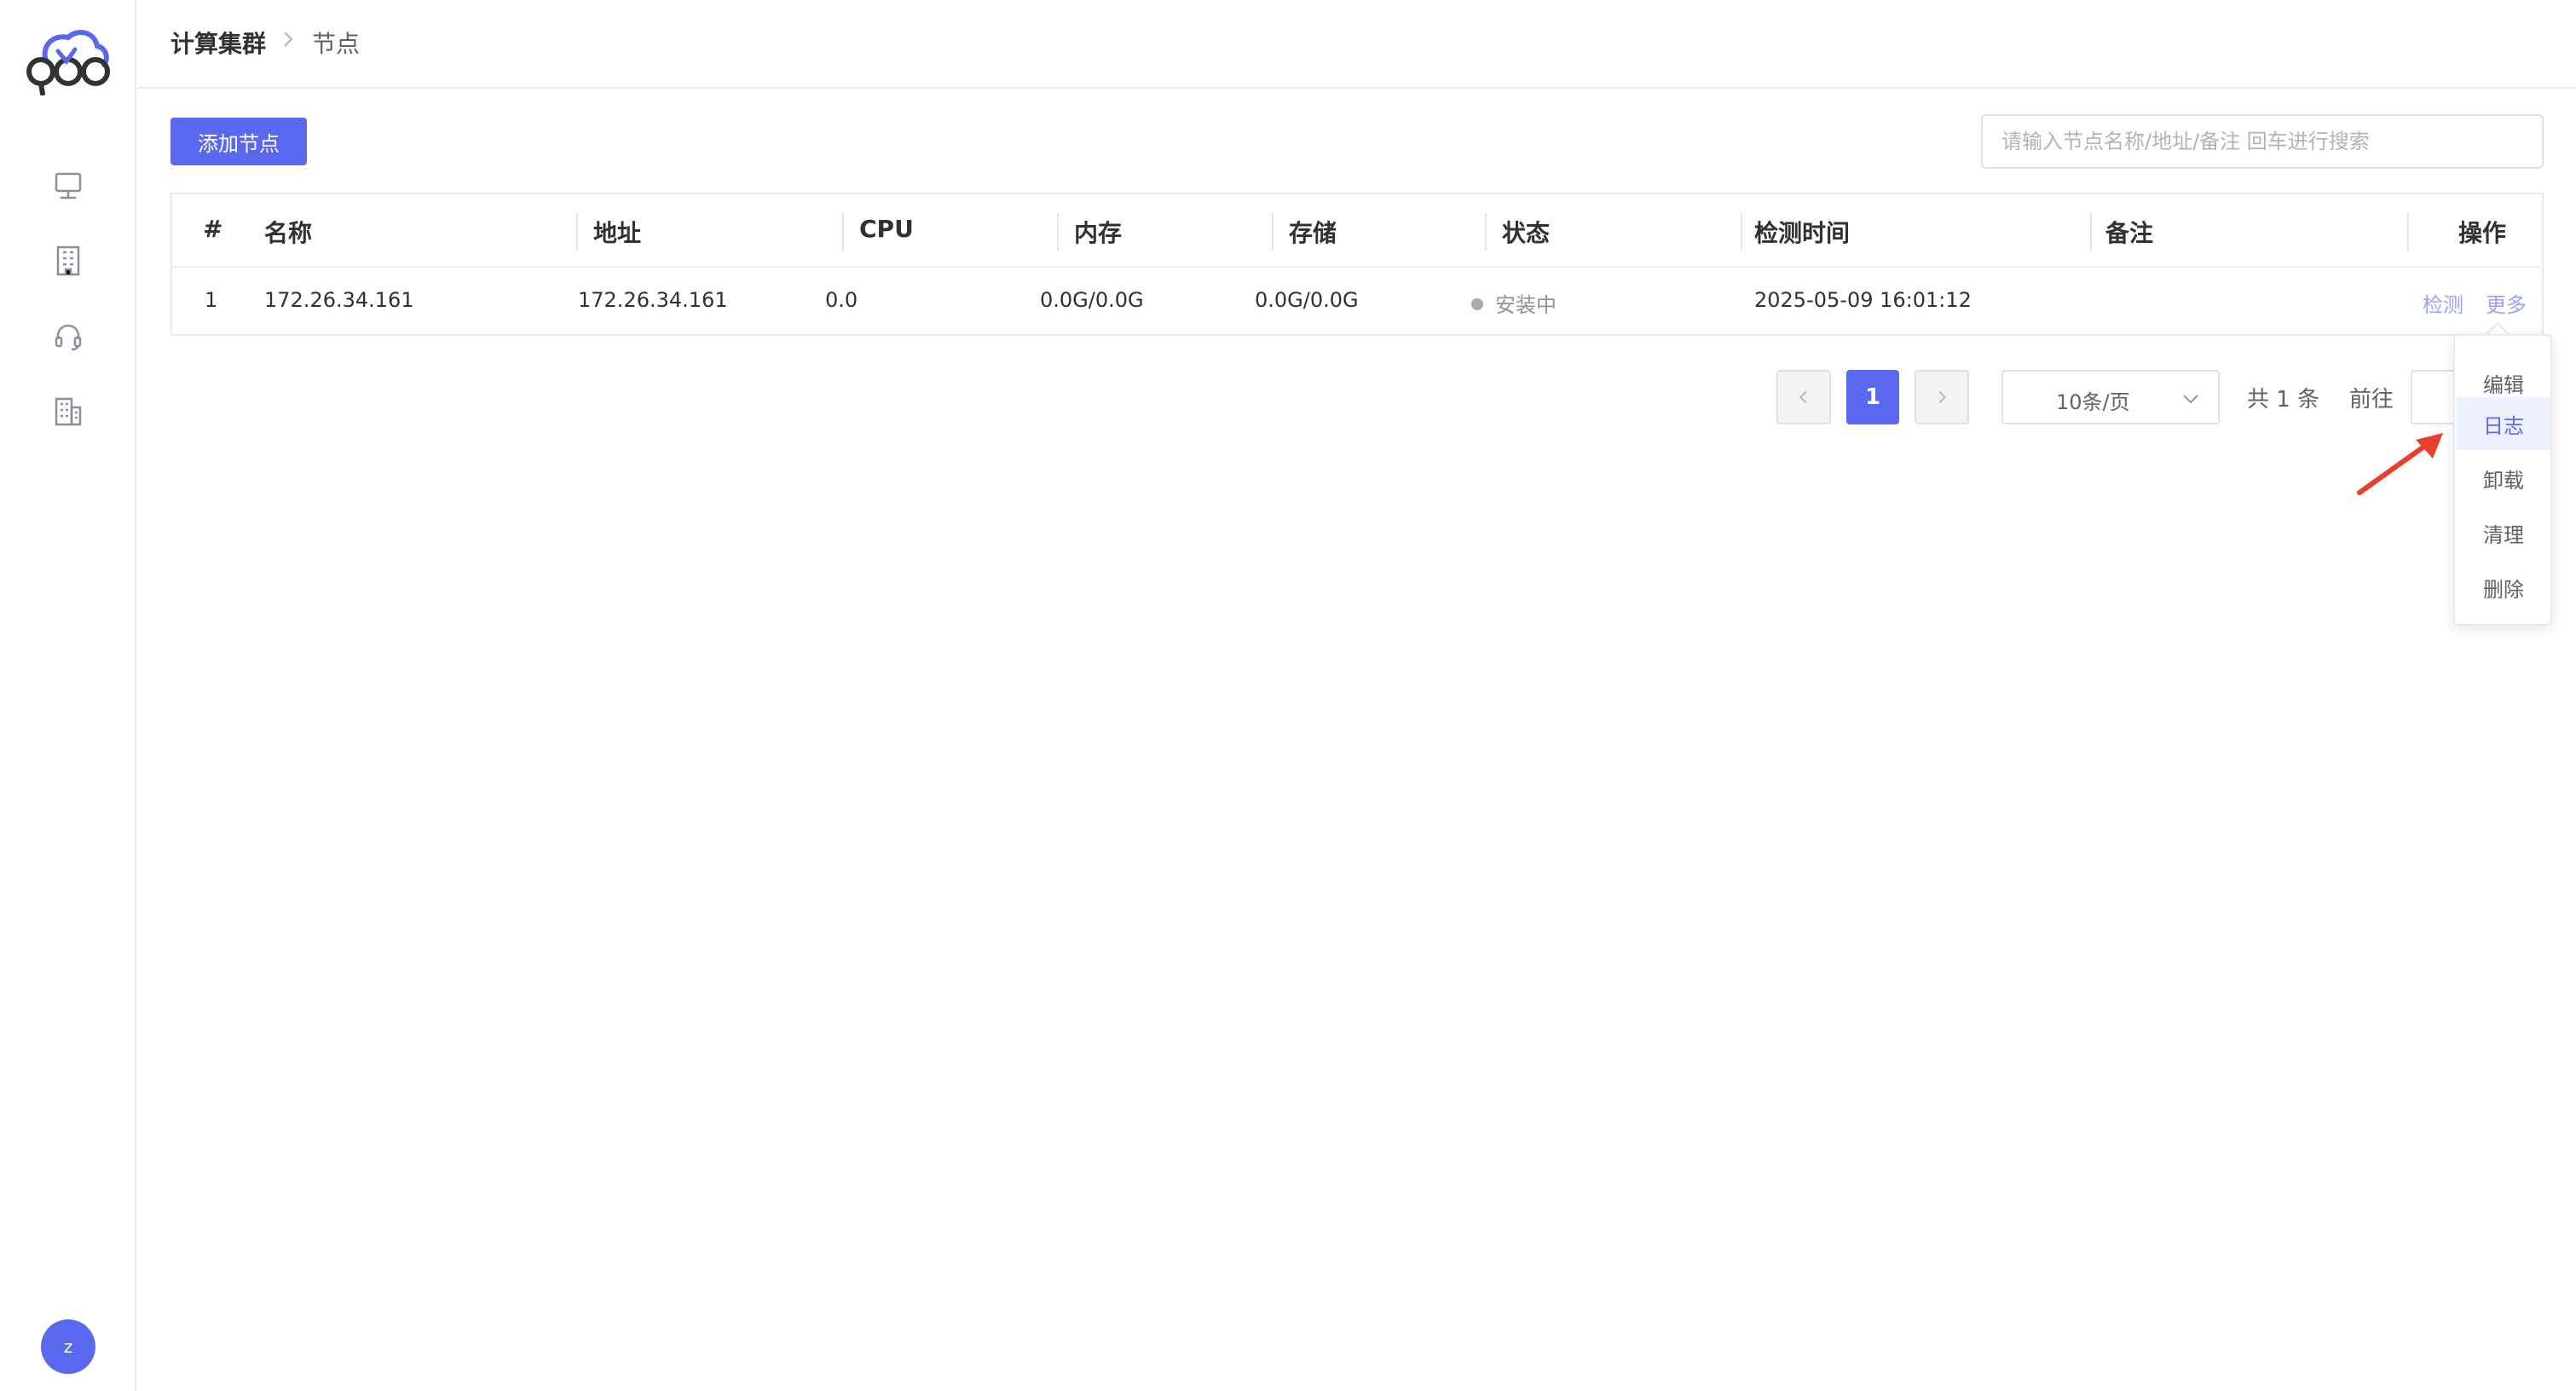  I want to click on prev-page-button, so click(1803, 397).